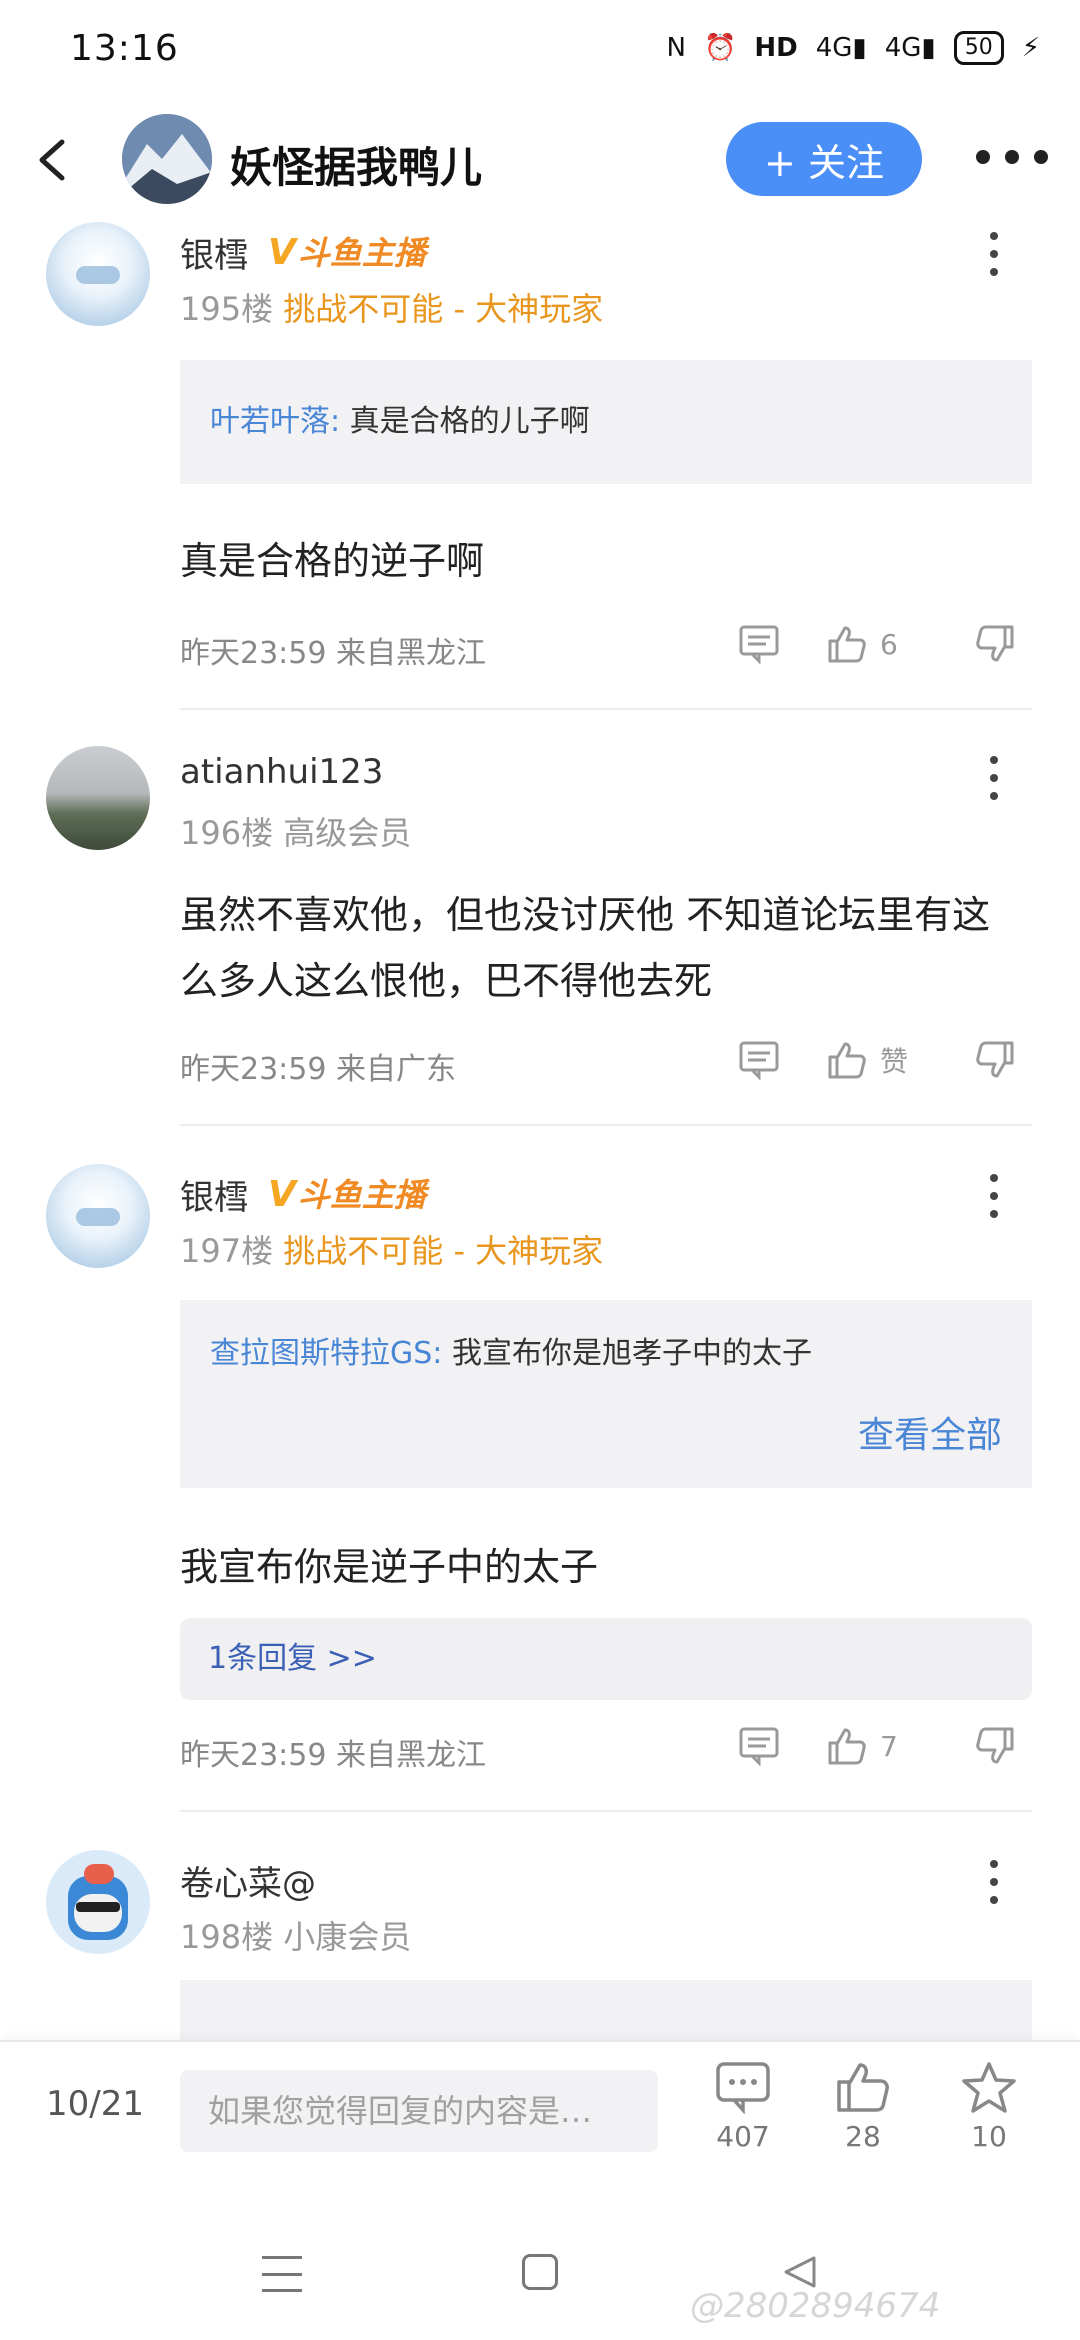  I want to click on status-bar: 13:16 Ν ⏰ HD 4G▮ 4G▮ 50 ⚡, so click(540, 48).